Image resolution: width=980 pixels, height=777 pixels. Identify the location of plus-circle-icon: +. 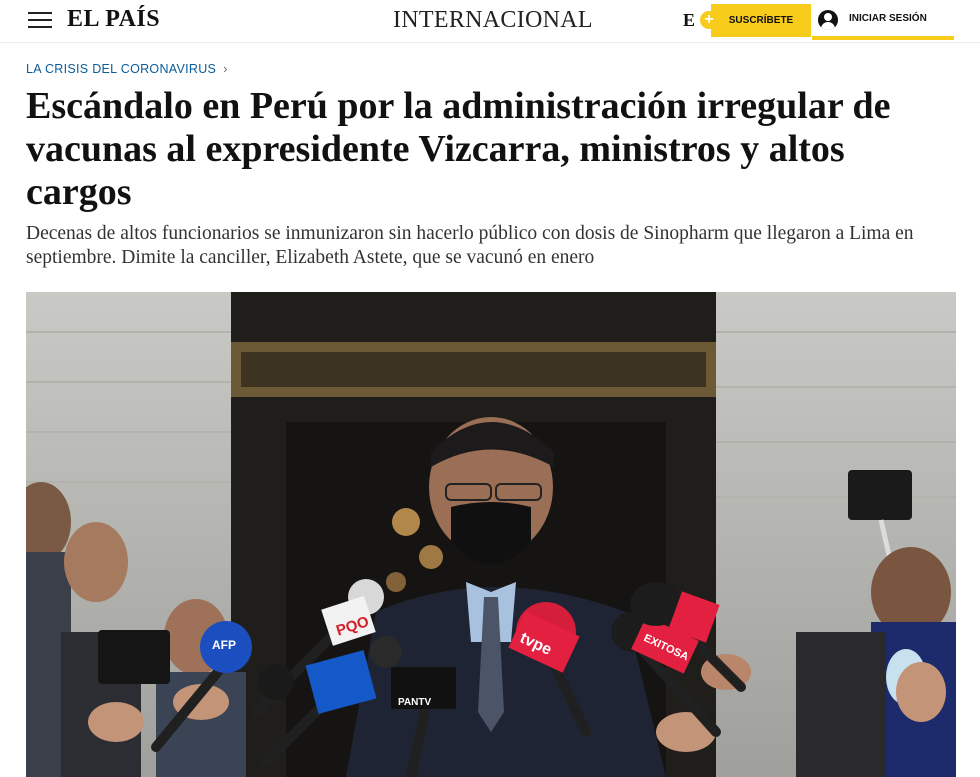
(709, 20).